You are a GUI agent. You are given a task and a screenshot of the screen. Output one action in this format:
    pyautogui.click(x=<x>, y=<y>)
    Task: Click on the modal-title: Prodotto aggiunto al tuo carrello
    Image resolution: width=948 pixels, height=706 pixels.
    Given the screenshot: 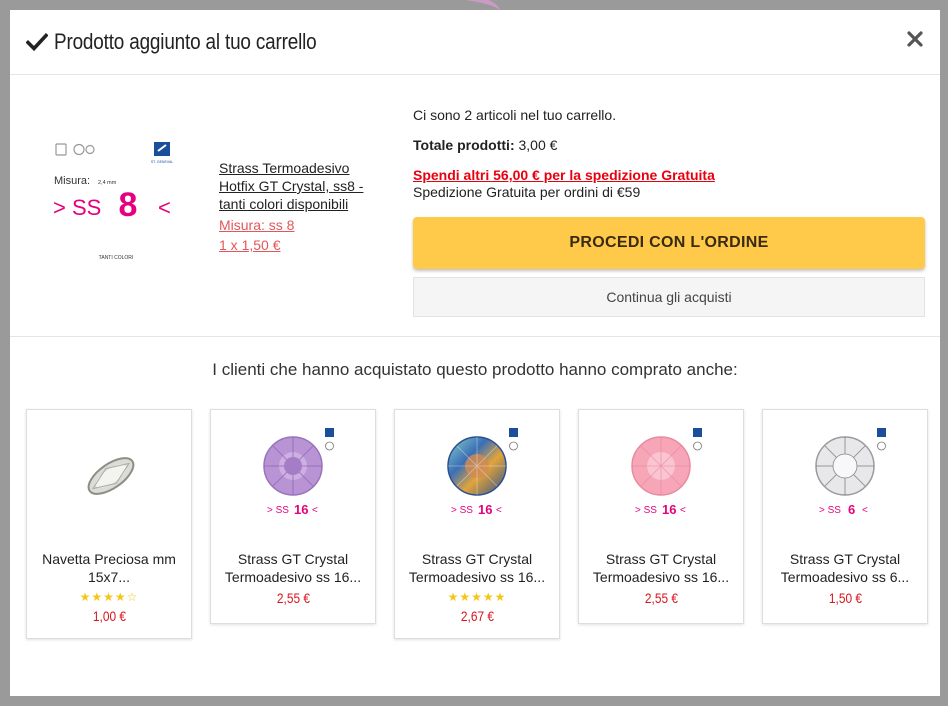 What is the action you would take?
    pyautogui.click(x=185, y=41)
    